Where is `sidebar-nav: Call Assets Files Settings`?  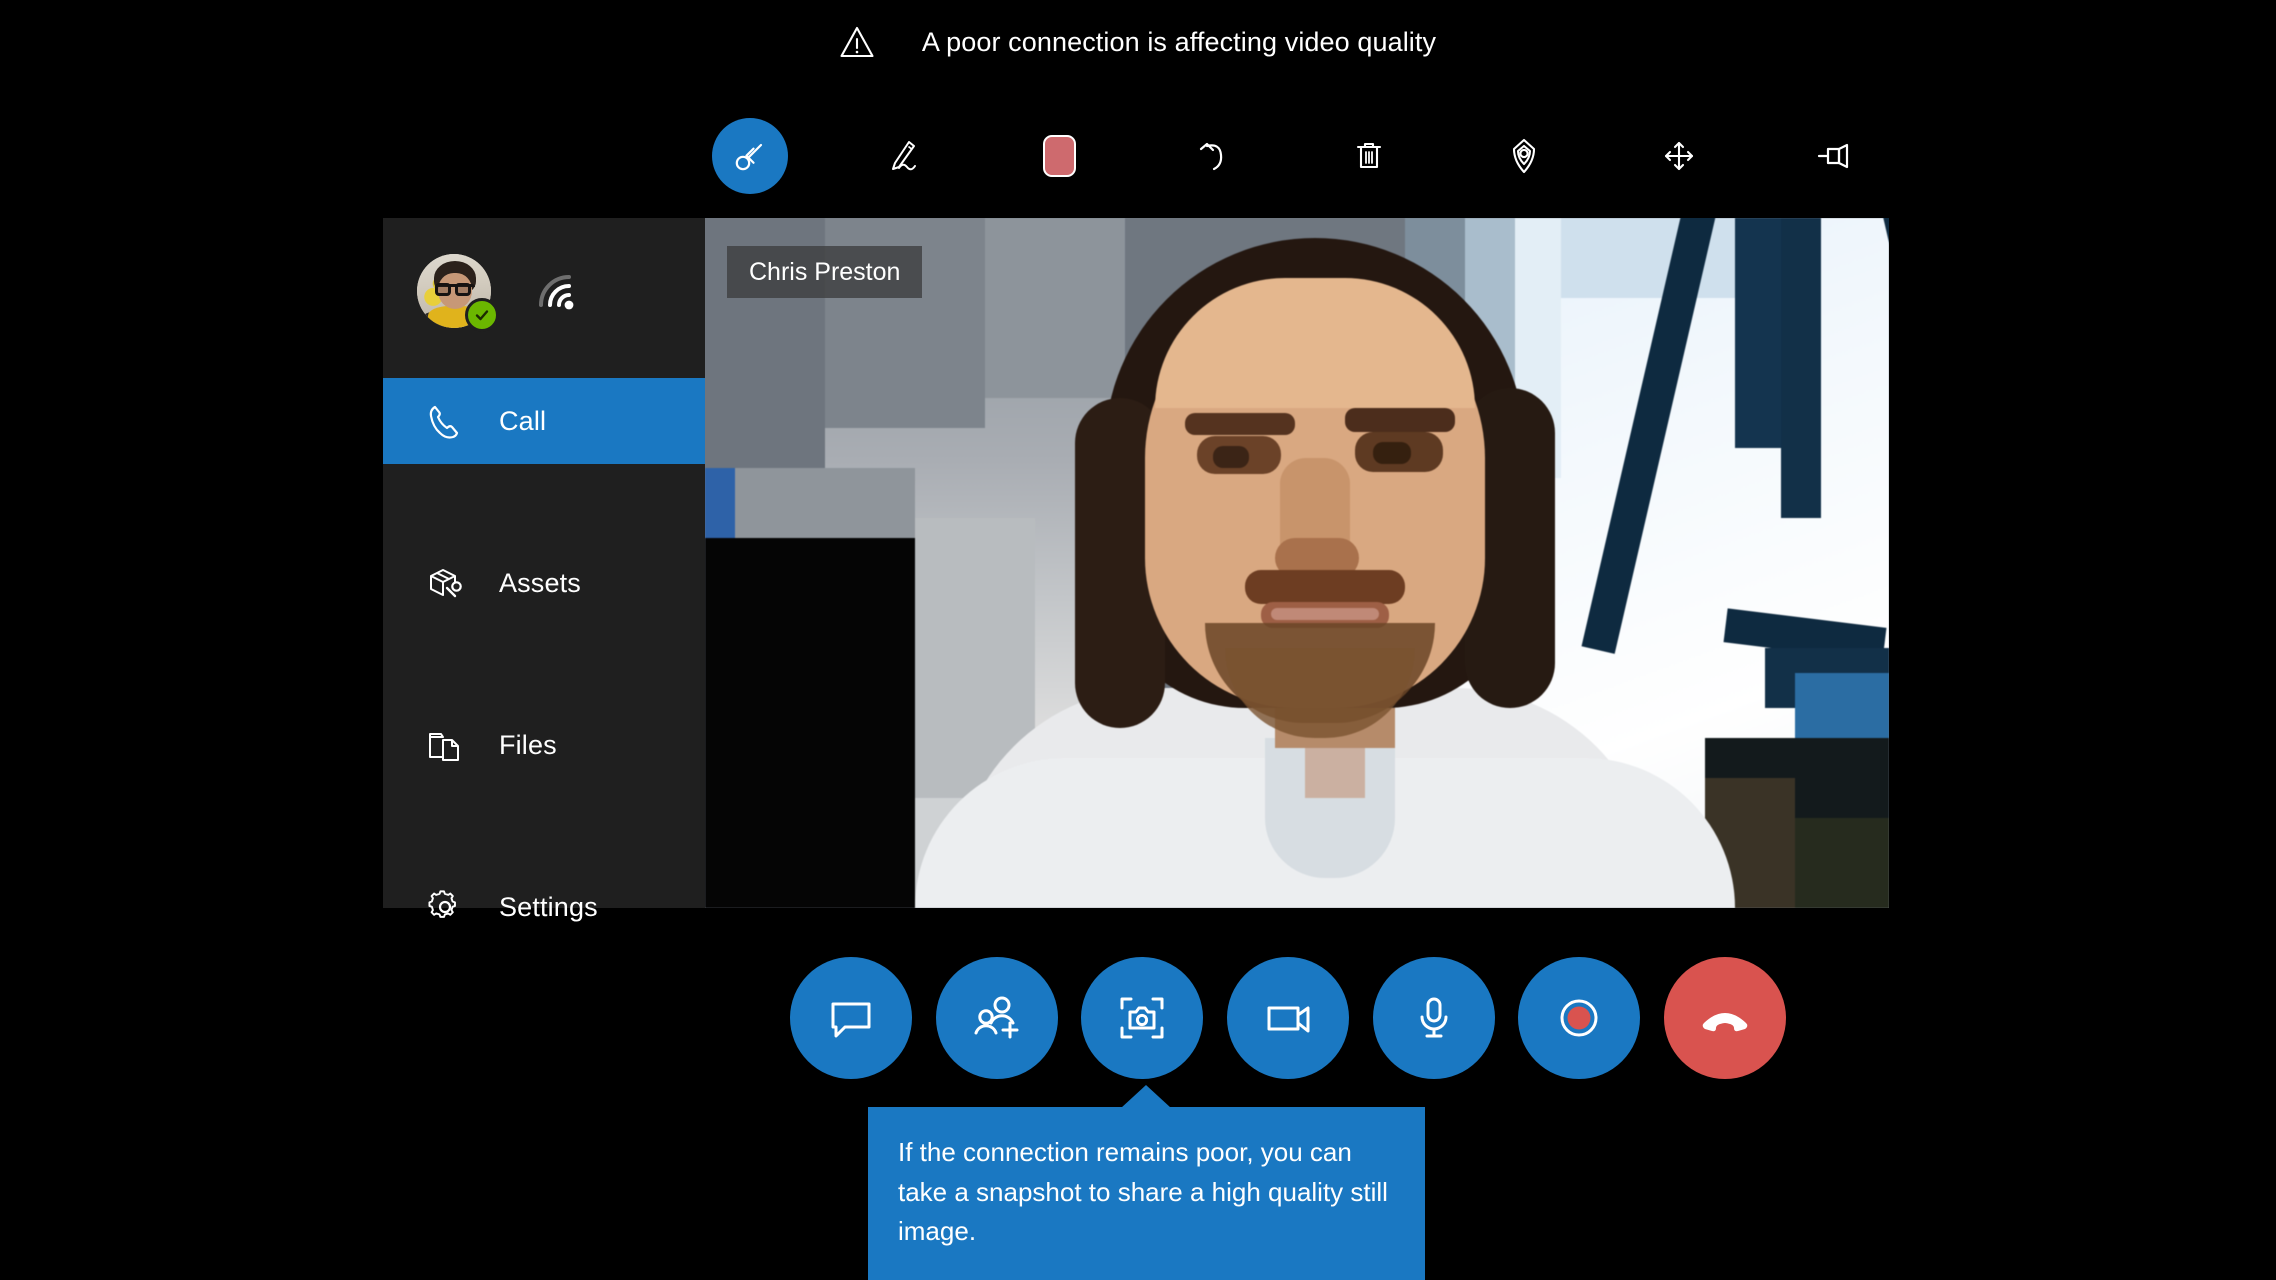
sidebar-nav: Call Assets Files Settings is located at coordinates (544, 664).